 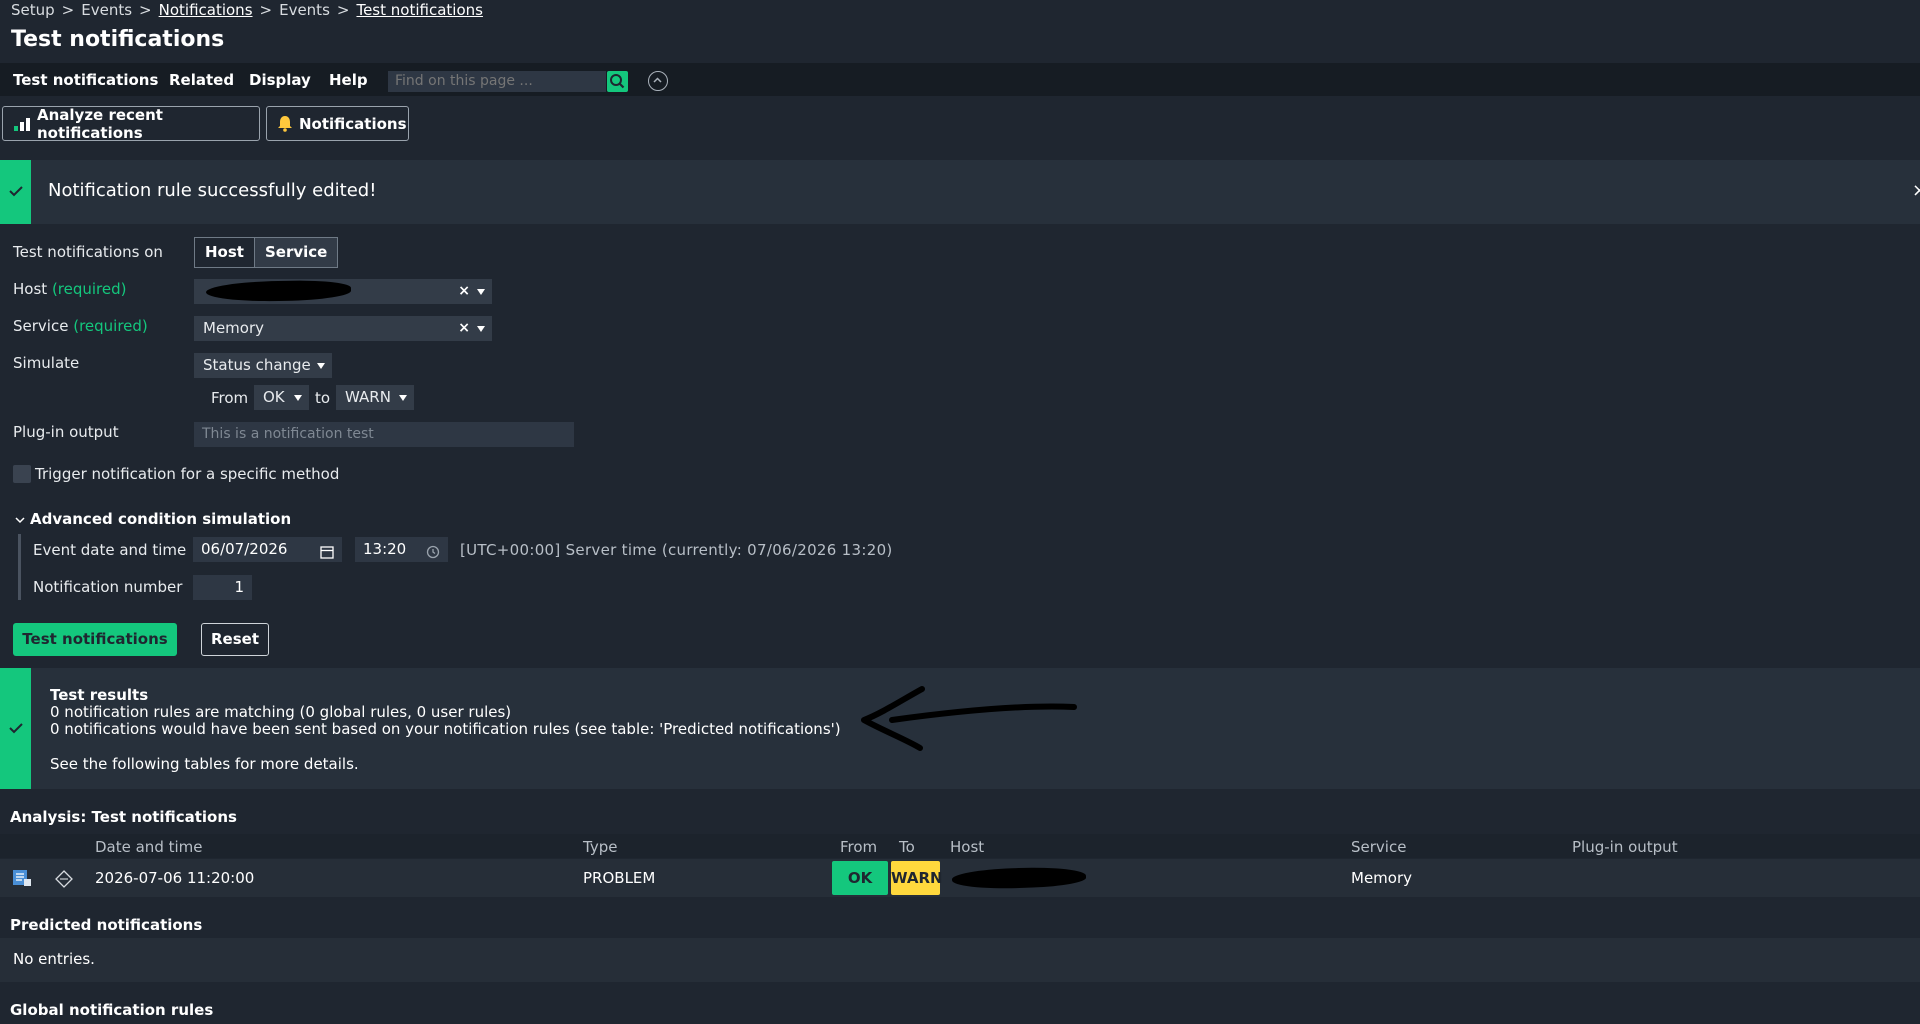 I want to click on state-badge-warn: WARN, so click(x=917, y=878).